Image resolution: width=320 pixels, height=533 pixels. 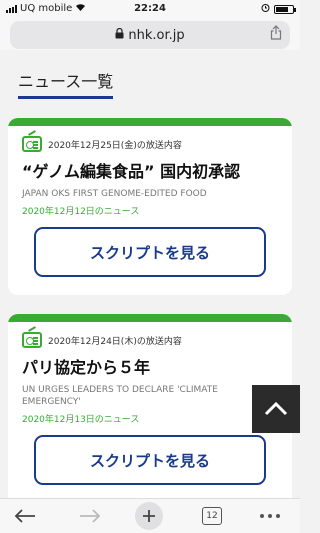 I want to click on plus-icon, so click(x=149, y=516).